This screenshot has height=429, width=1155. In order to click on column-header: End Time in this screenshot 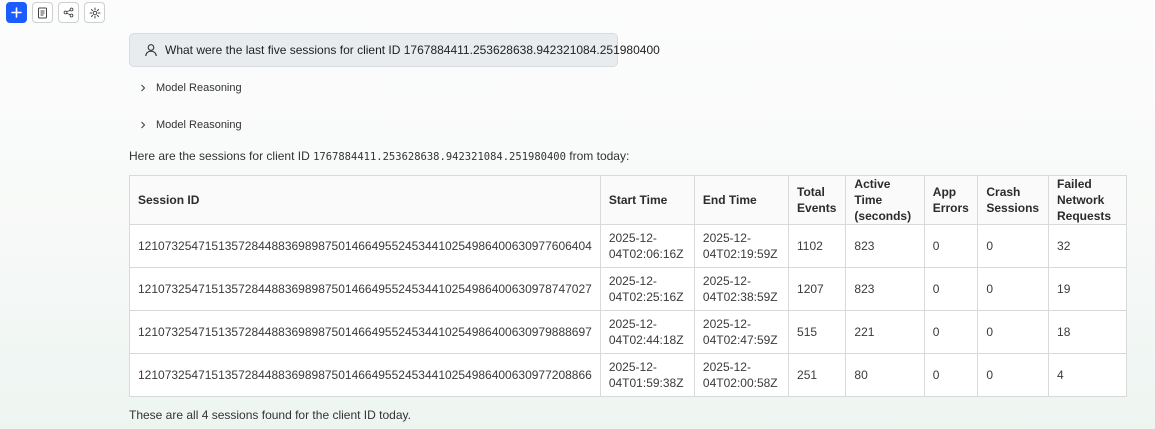, I will do `click(741, 200)`.